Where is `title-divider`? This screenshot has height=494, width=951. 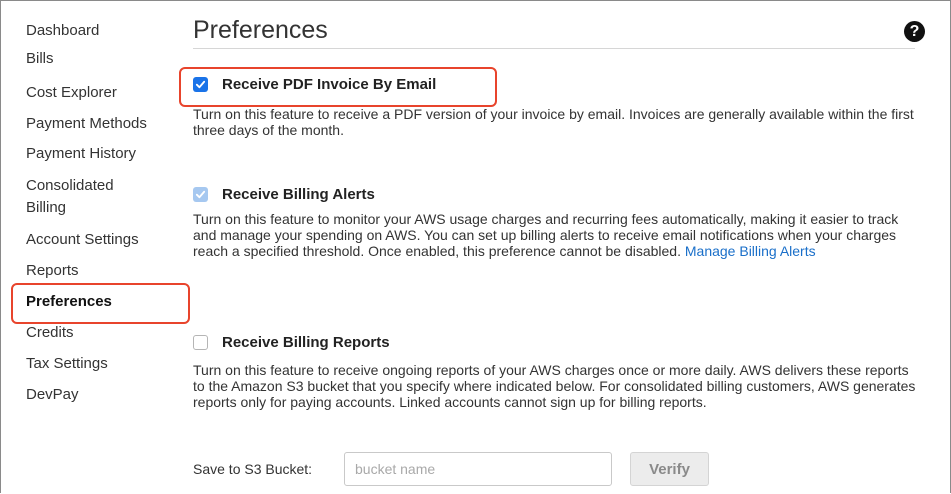 title-divider is located at coordinates (554, 48).